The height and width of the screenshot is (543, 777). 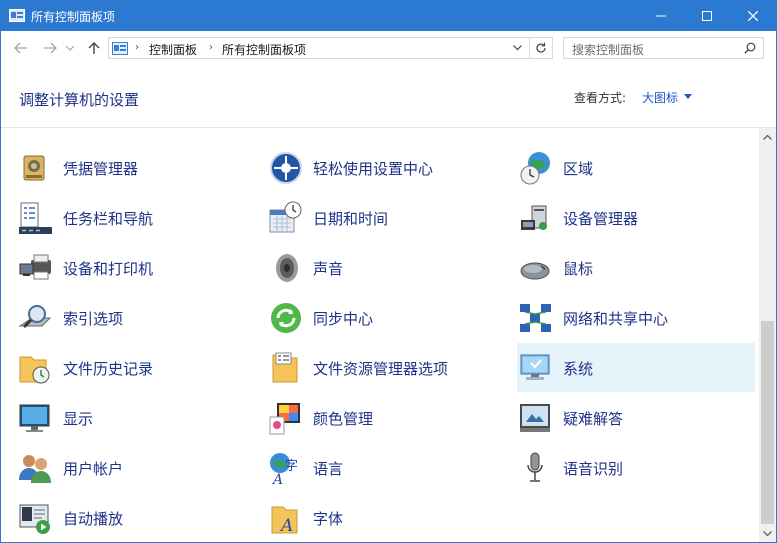 I want to click on forward-arrow-icon, so click(x=50, y=48).